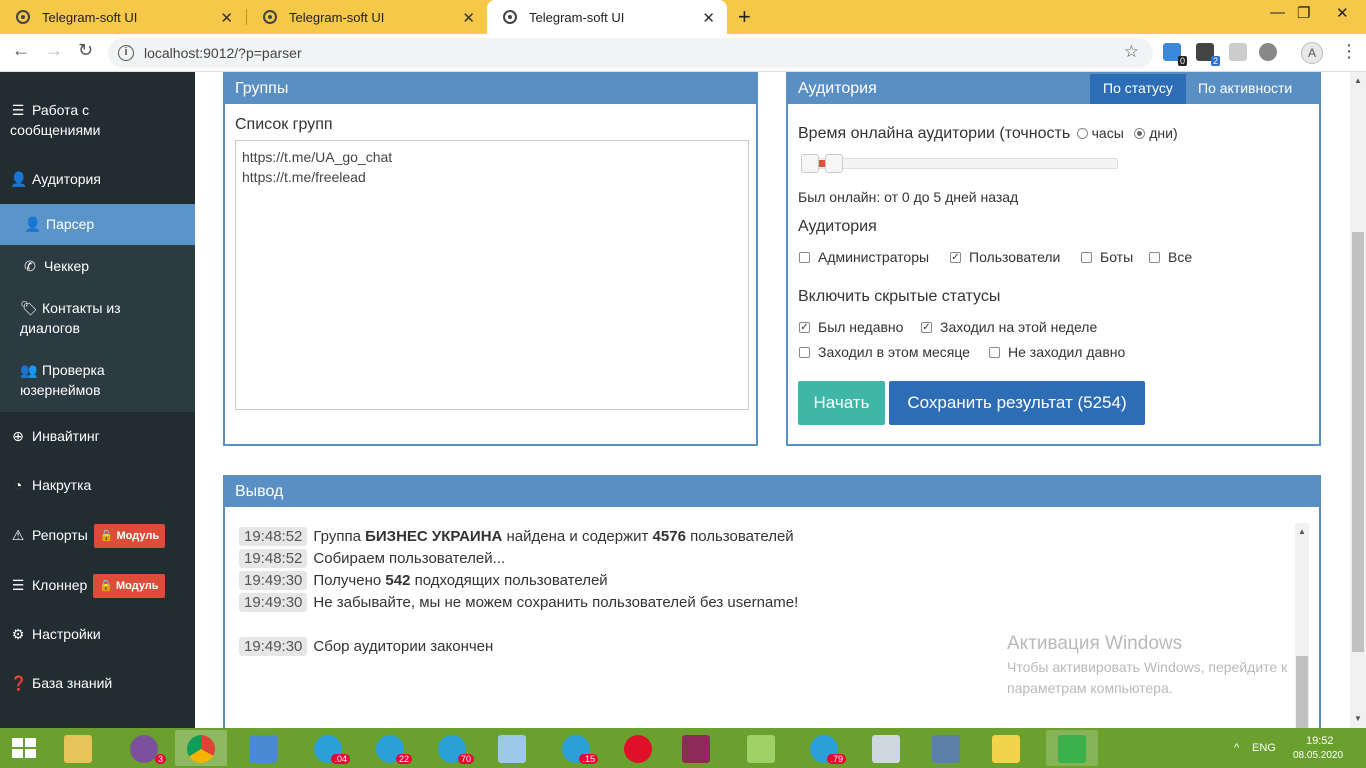 The height and width of the screenshot is (768, 1366). Describe the element at coordinates (97, 683) in the screenshot. I see `sidebar-item-knowledge-base: ❓ База знаний` at that location.